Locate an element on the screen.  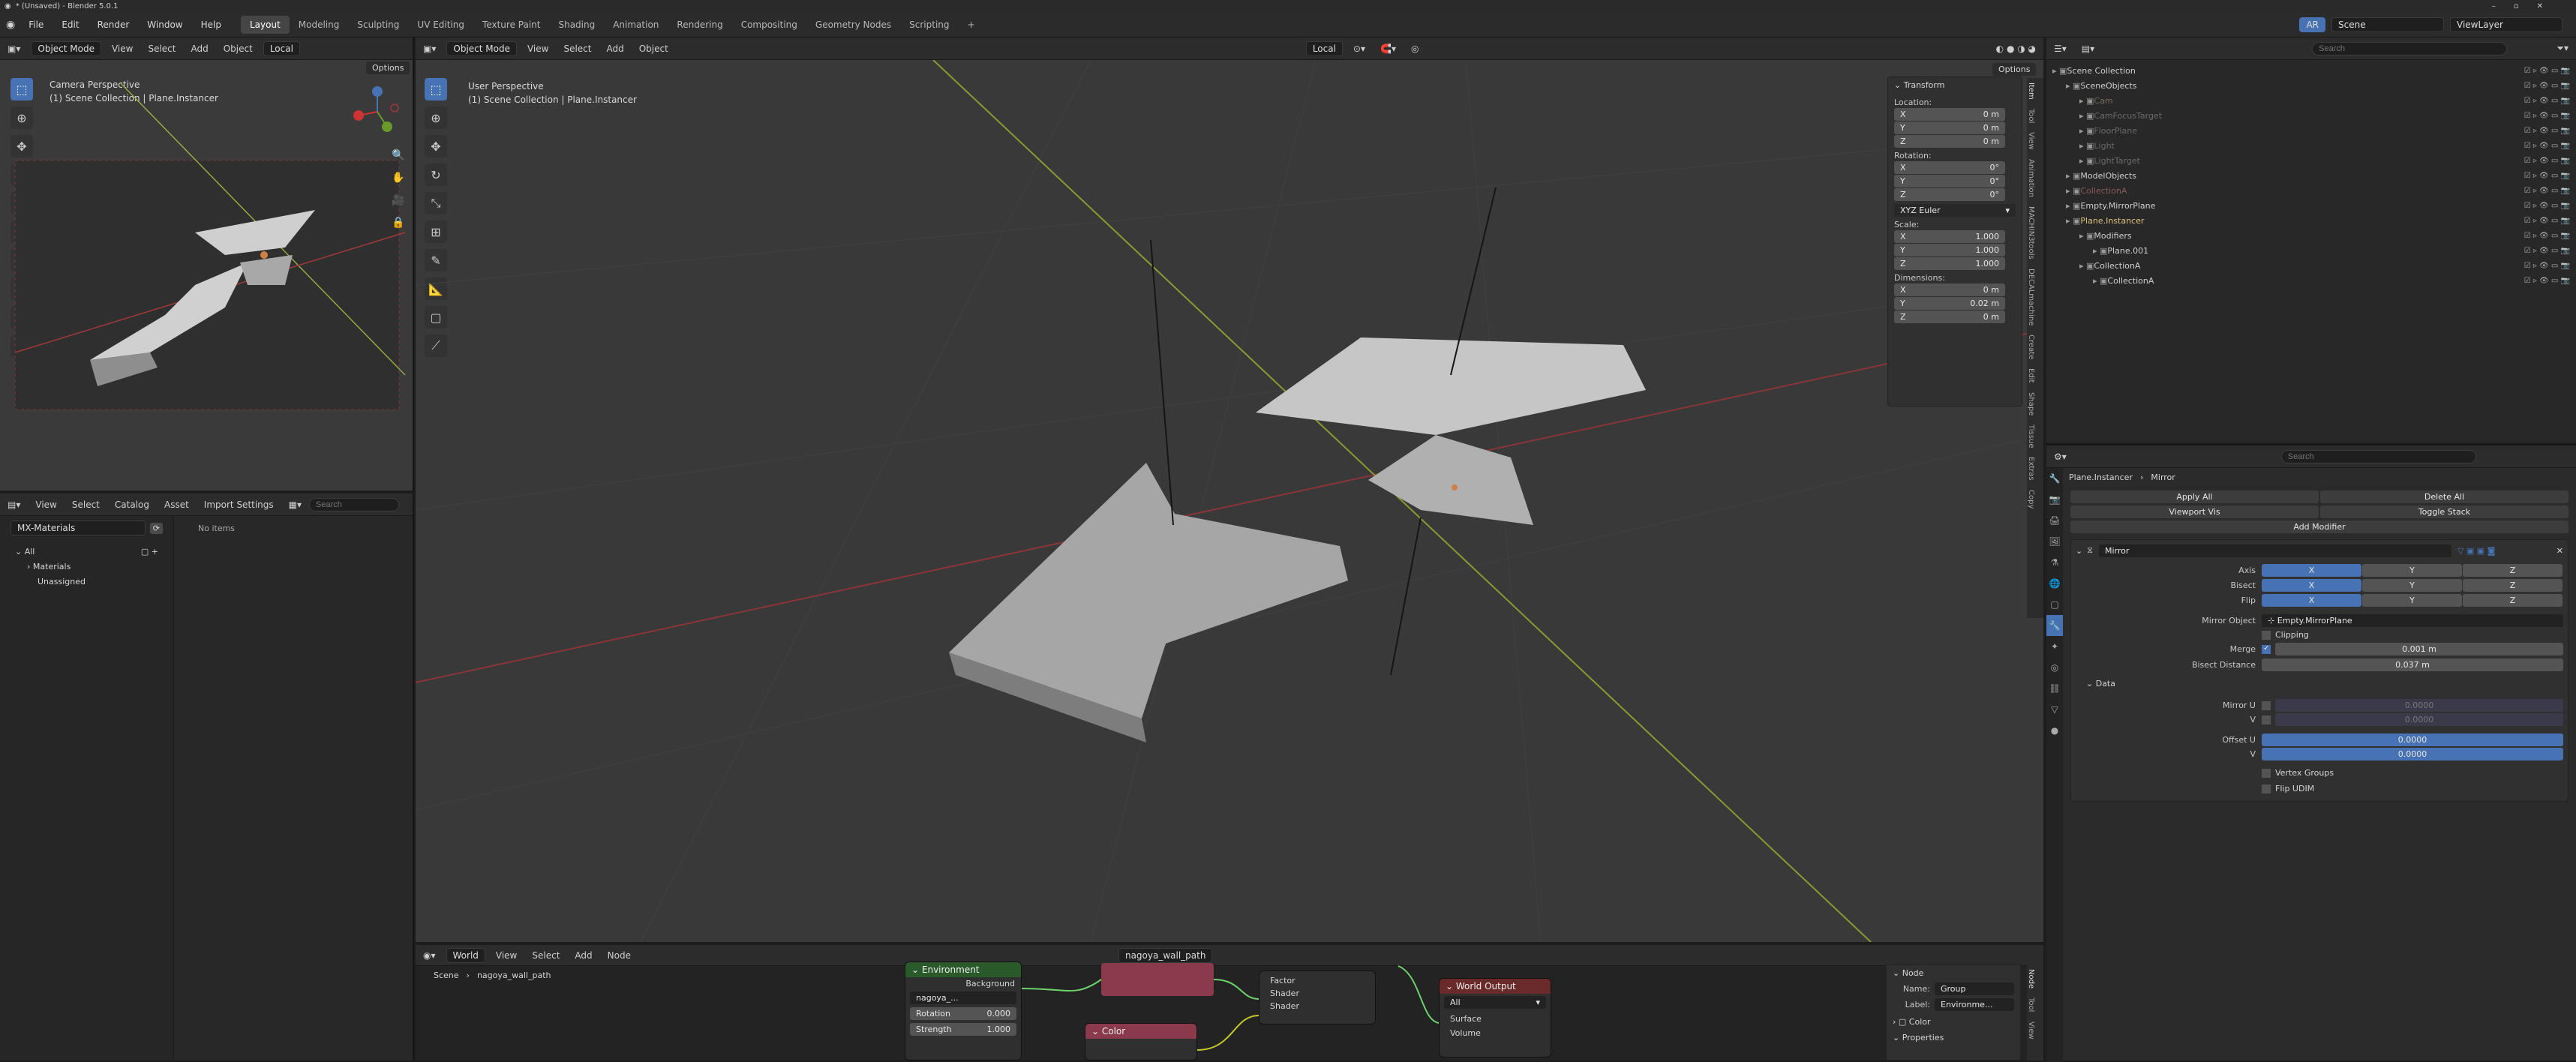
pivot-icon: ⊙▾ is located at coordinates (1359, 49).